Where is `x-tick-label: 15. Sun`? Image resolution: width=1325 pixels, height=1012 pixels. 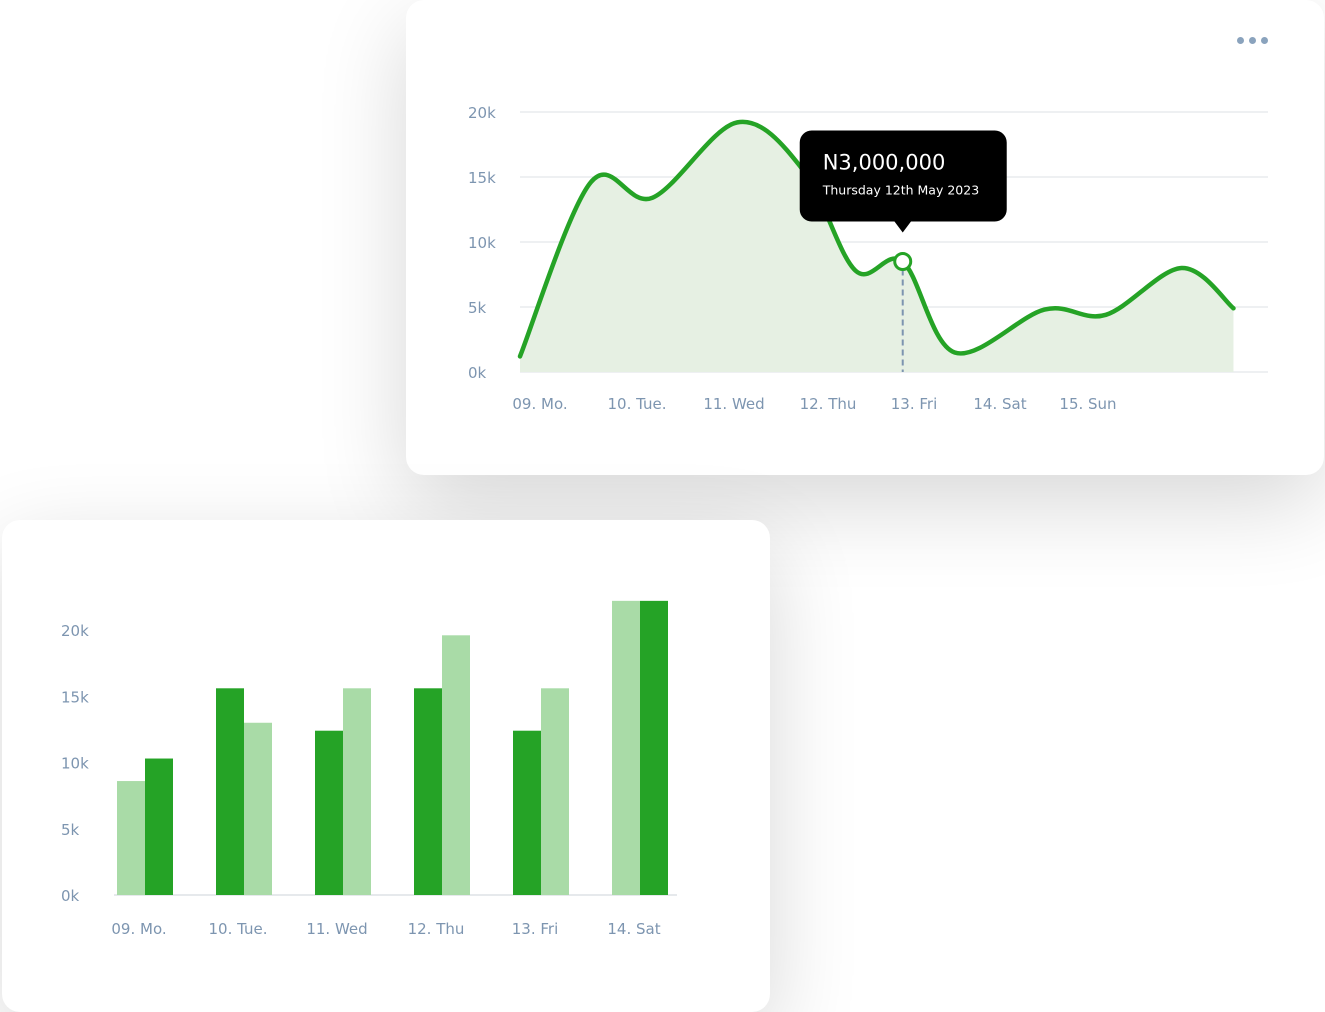 x-tick-label: 15. Sun is located at coordinates (1087, 404).